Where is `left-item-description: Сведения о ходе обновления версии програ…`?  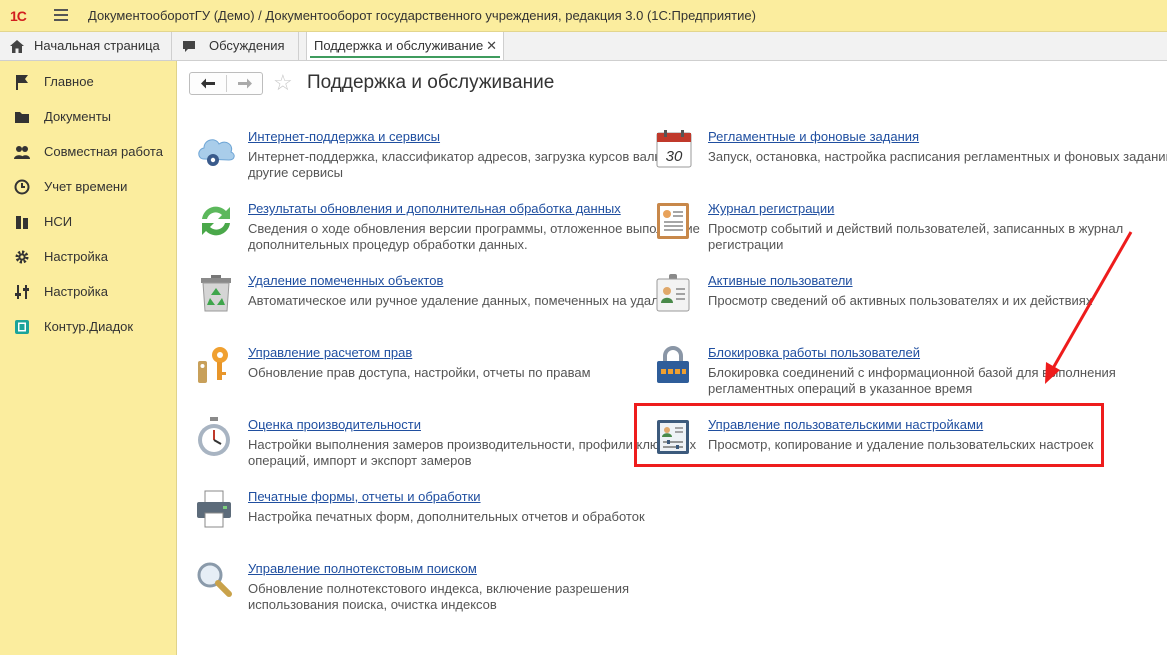 left-item-description: Сведения о ходе обновления версии програ… is located at coordinates (474, 236).